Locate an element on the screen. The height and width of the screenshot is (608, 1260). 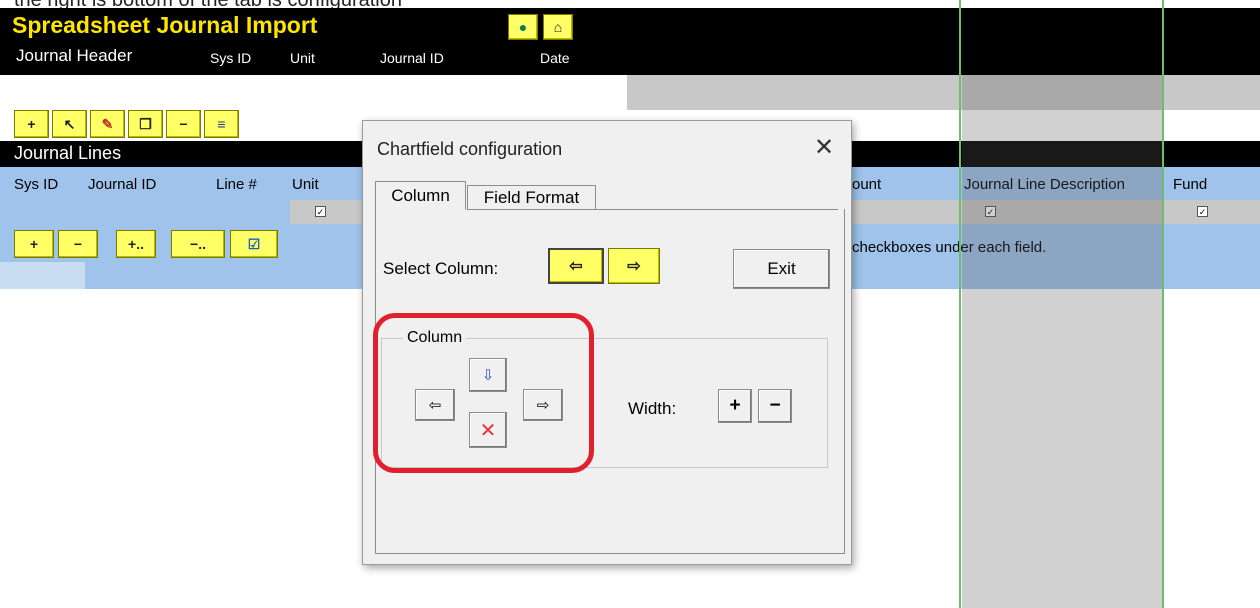
add-line-button: + is located at coordinates (34, 244).